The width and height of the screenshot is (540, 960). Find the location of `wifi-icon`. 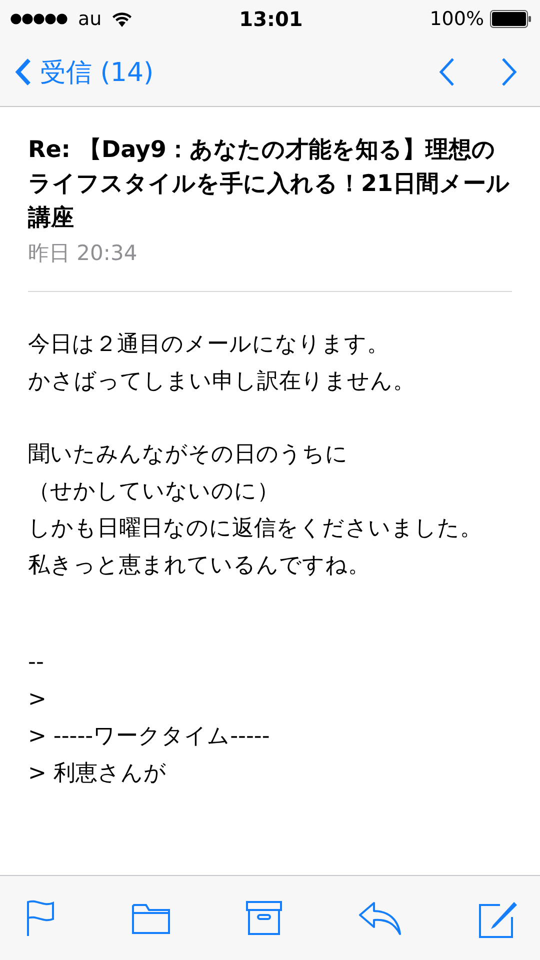

wifi-icon is located at coordinates (122, 19).